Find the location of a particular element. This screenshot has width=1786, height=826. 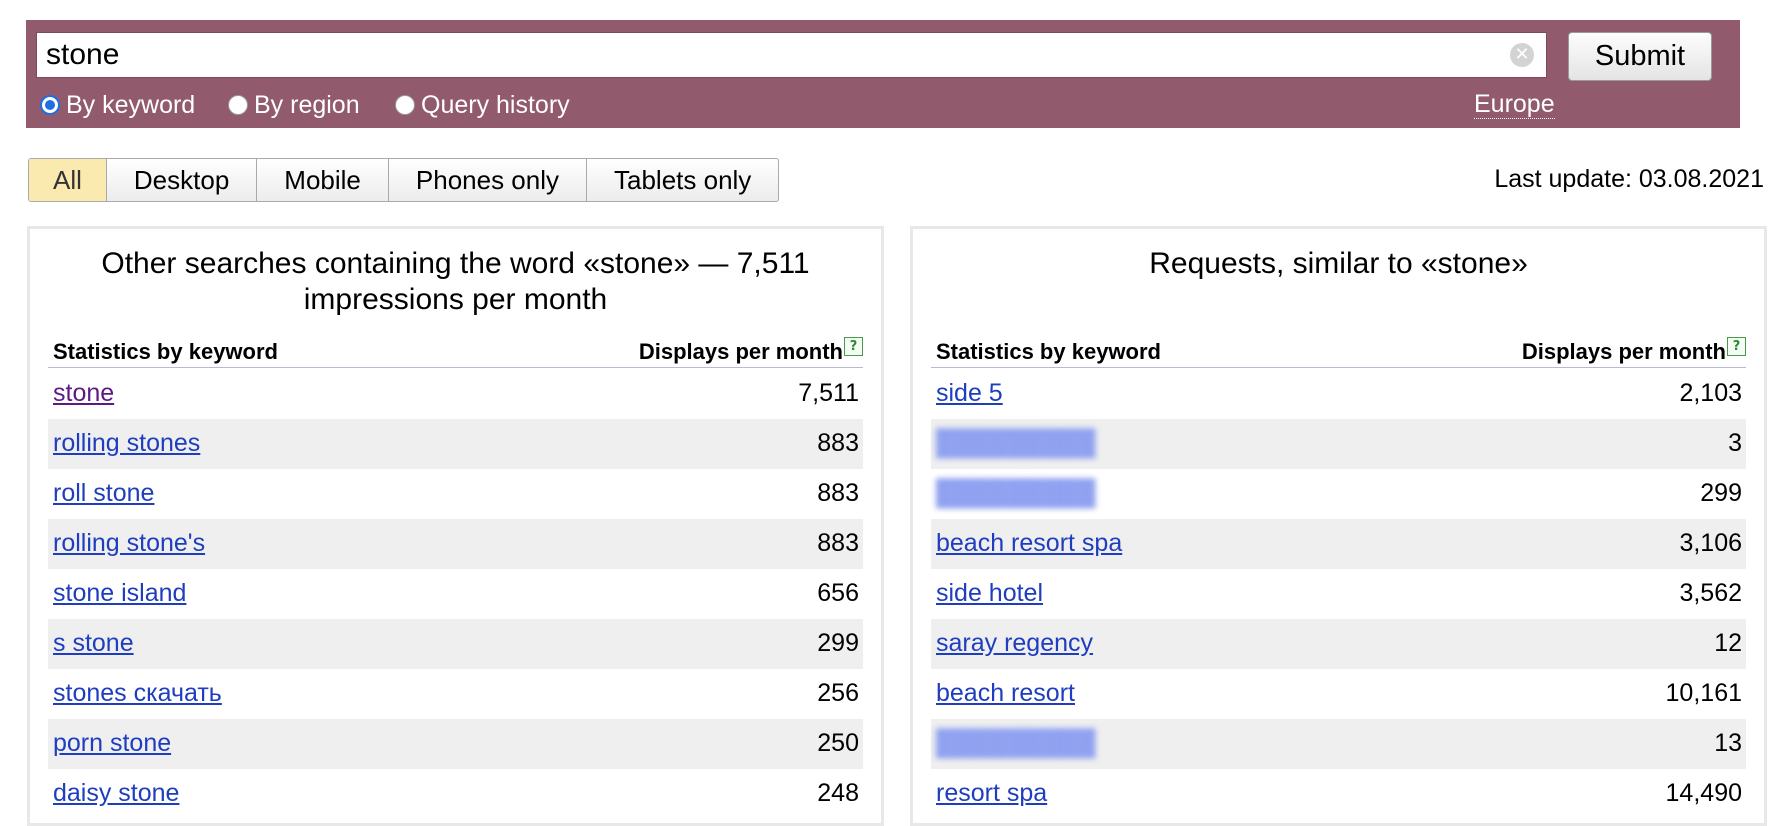

table-row: side hotel 3,562 is located at coordinates (1338, 594).